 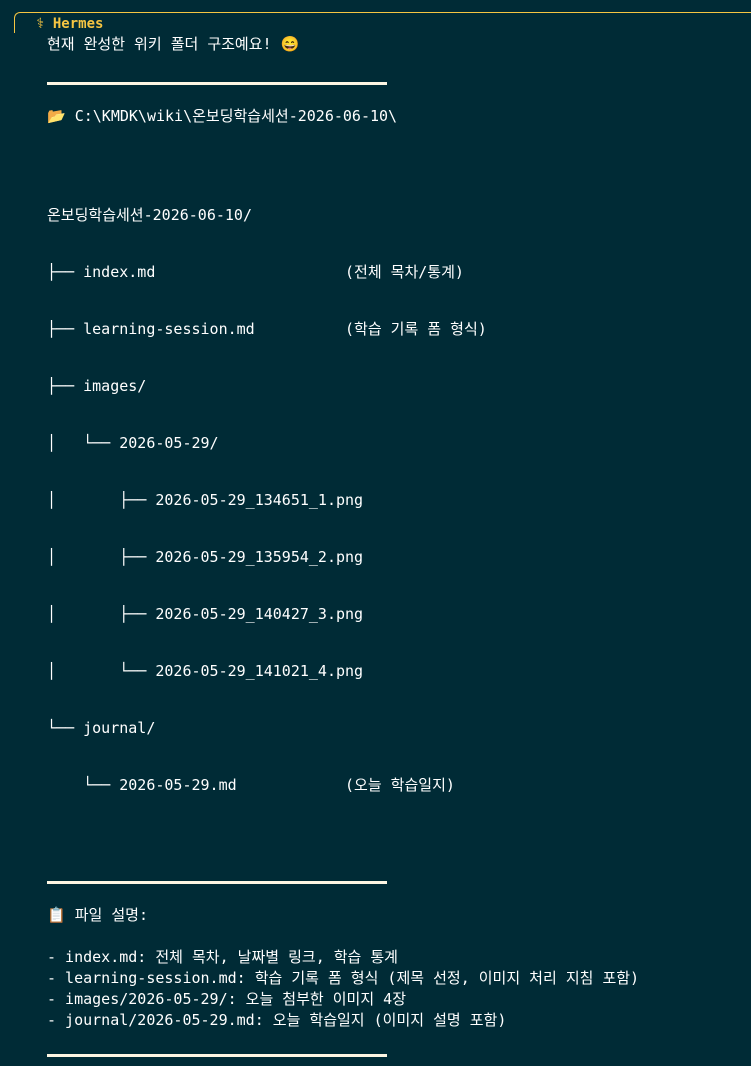 I want to click on caduceus-icon: ⚕, so click(x=40, y=24).